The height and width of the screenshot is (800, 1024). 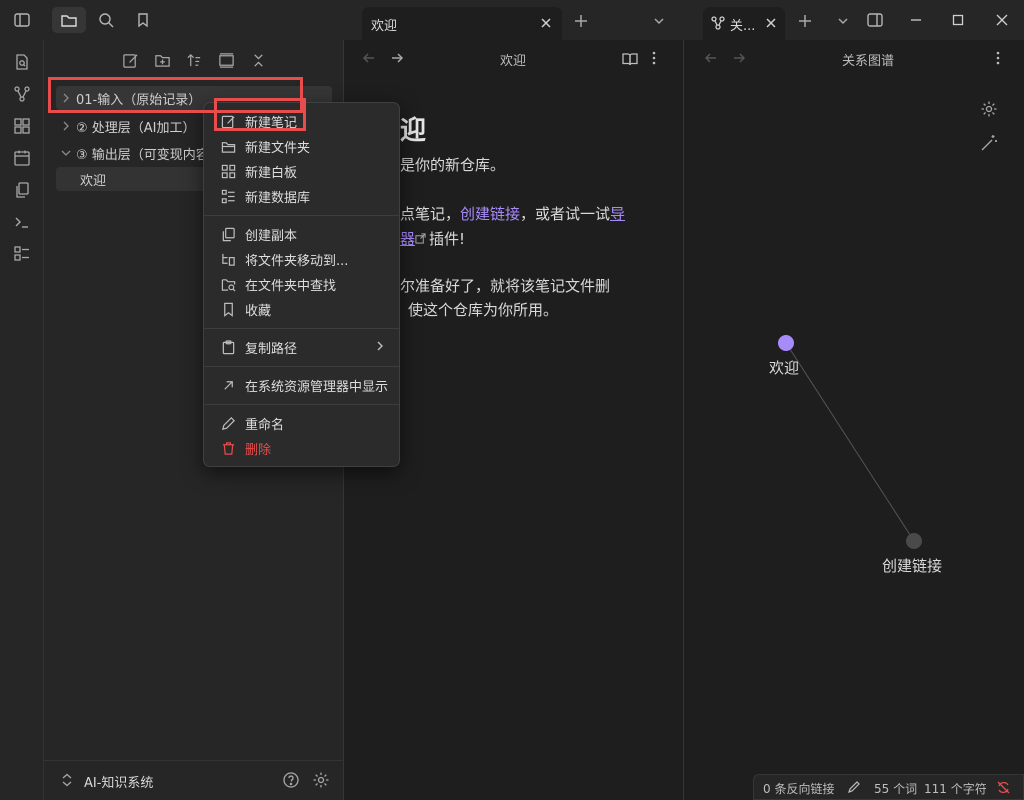 I want to click on forward-arrow-icon, so click(x=397, y=58).